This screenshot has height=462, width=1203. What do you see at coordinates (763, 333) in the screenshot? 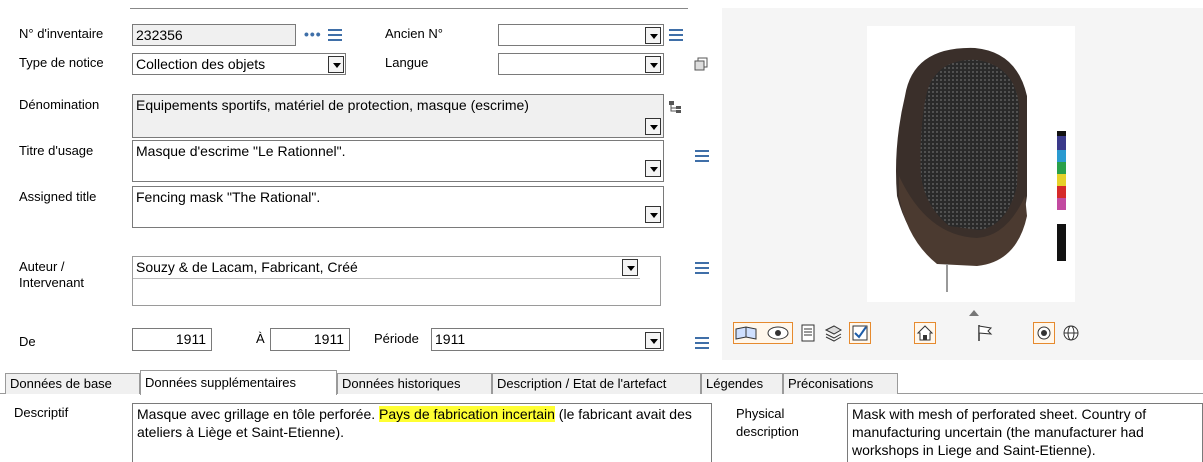
I see `book-icon` at bounding box center [763, 333].